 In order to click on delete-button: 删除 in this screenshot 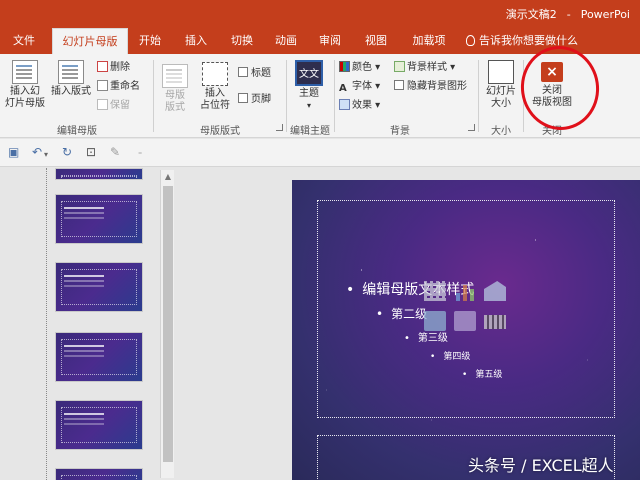, I will do `click(113, 68)`.